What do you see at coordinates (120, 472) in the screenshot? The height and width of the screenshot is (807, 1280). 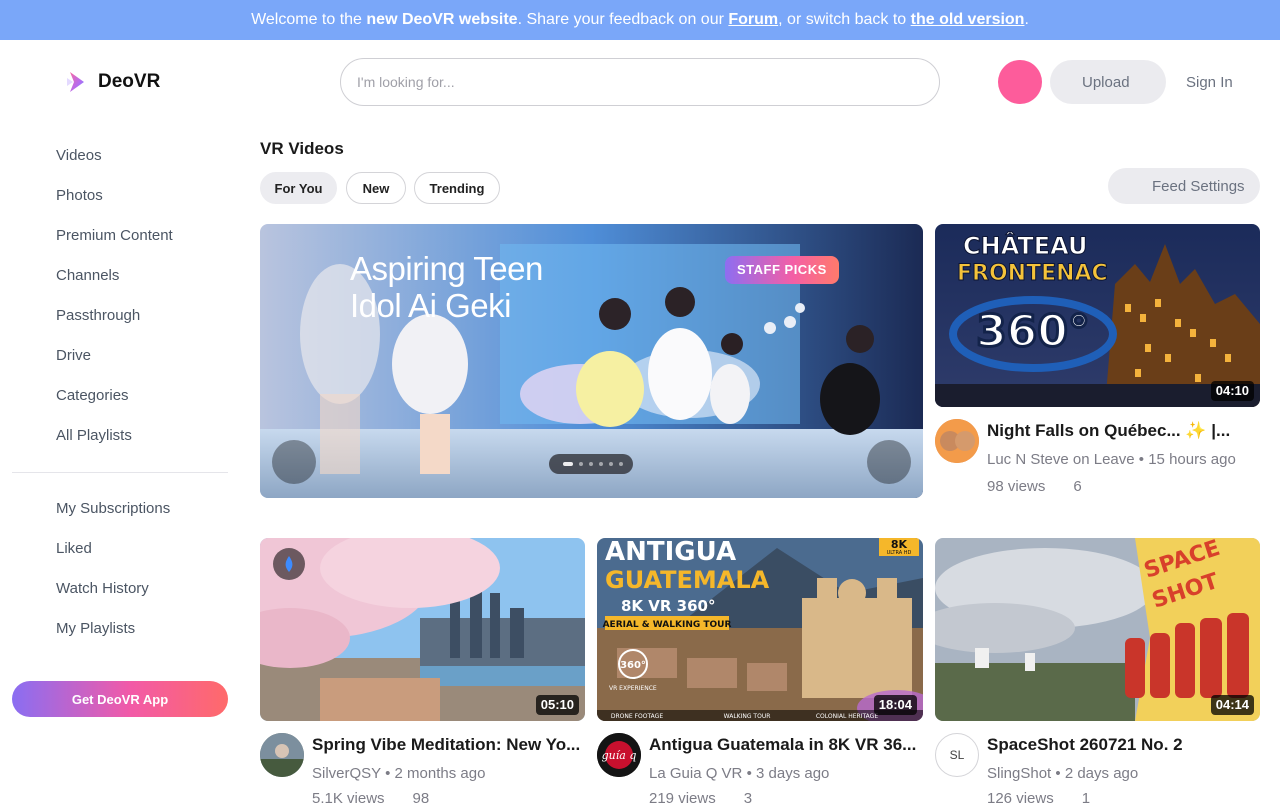 I see `sidebar-divider` at bounding box center [120, 472].